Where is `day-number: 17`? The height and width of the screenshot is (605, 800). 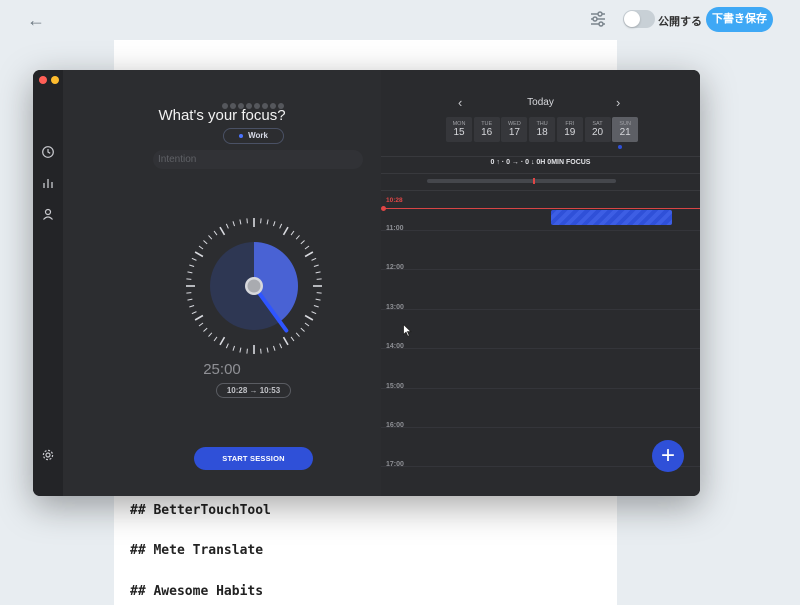 day-number: 17 is located at coordinates (514, 132).